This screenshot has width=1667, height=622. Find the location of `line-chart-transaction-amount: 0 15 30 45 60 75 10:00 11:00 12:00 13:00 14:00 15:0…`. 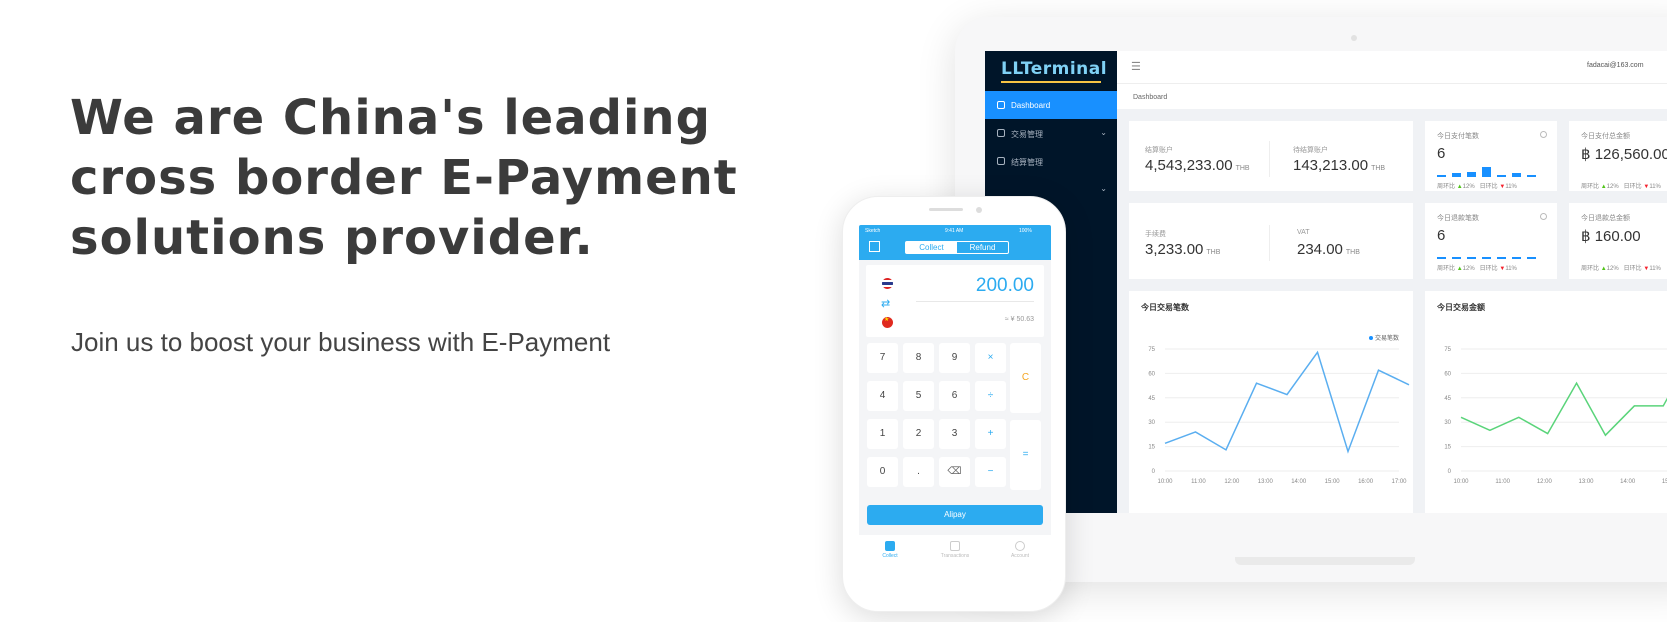

line-chart-transaction-amount: 0 15 30 45 60 75 10:00 11:00 12:00 13:00 14:00 15:0… is located at coordinates (1555, 416).